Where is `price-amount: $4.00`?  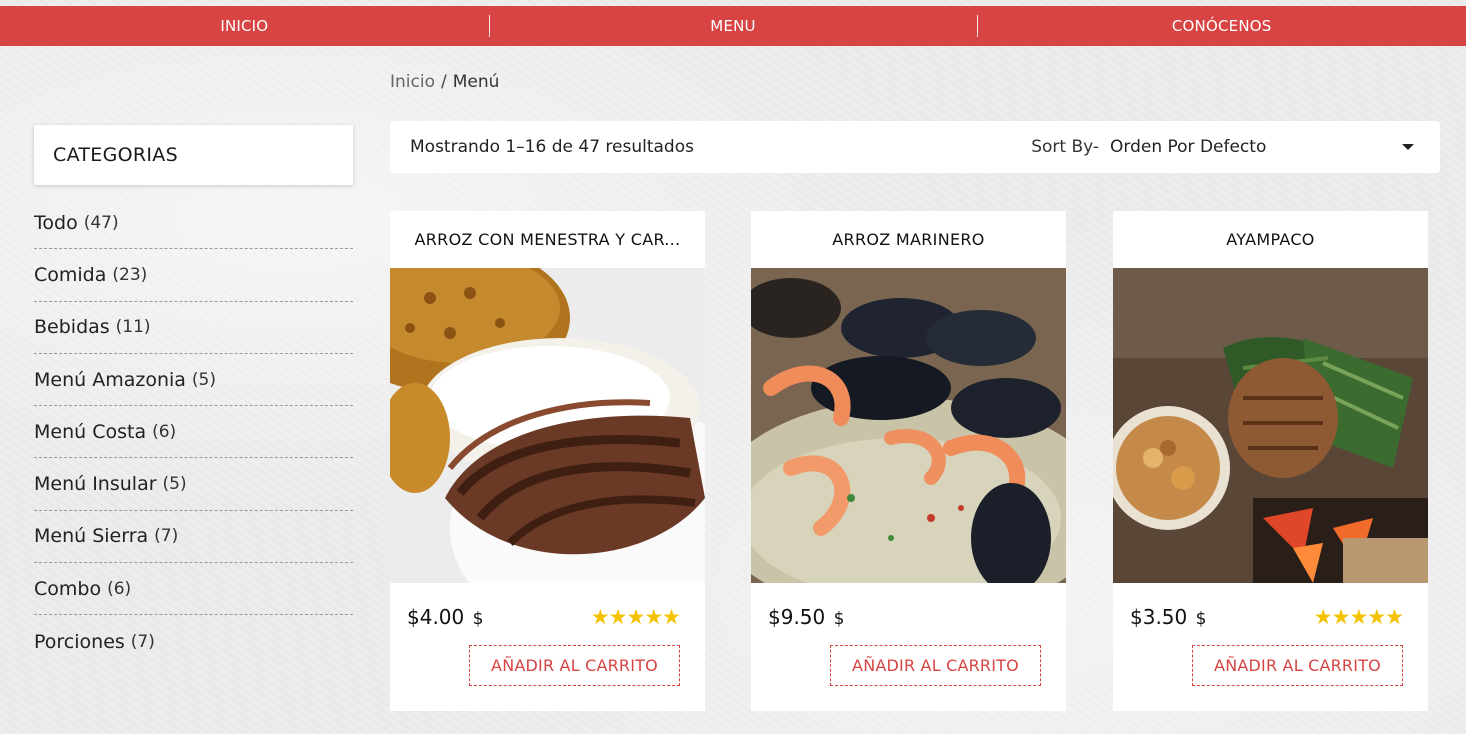 price-amount: $4.00 is located at coordinates (436, 617).